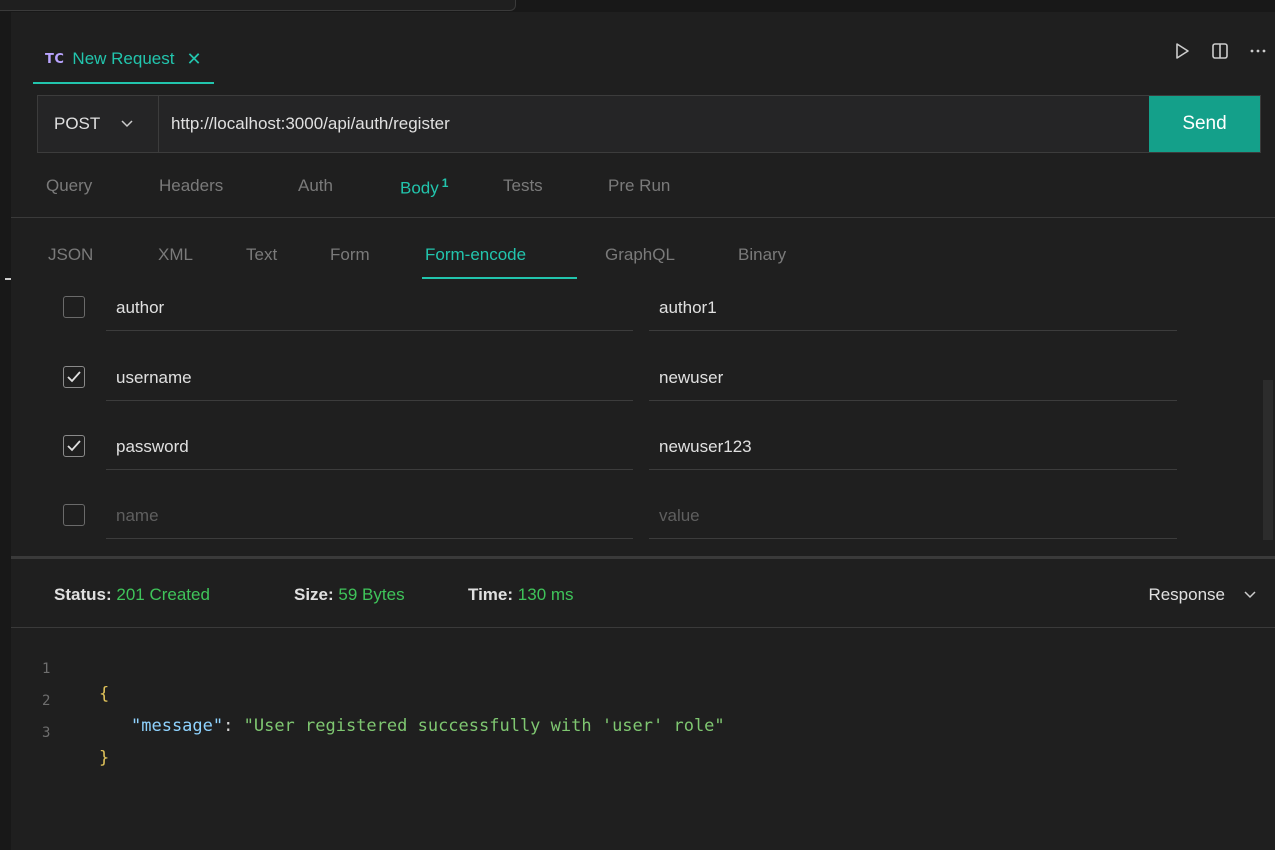  What do you see at coordinates (104, 694) in the screenshot?
I see `json-open-brace: {` at bounding box center [104, 694].